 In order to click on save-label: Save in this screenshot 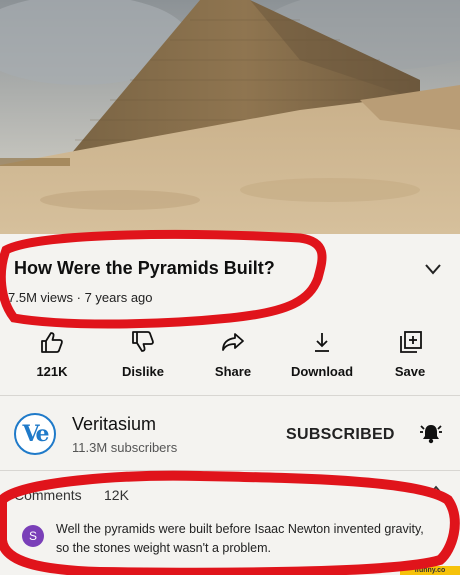, I will do `click(410, 371)`.